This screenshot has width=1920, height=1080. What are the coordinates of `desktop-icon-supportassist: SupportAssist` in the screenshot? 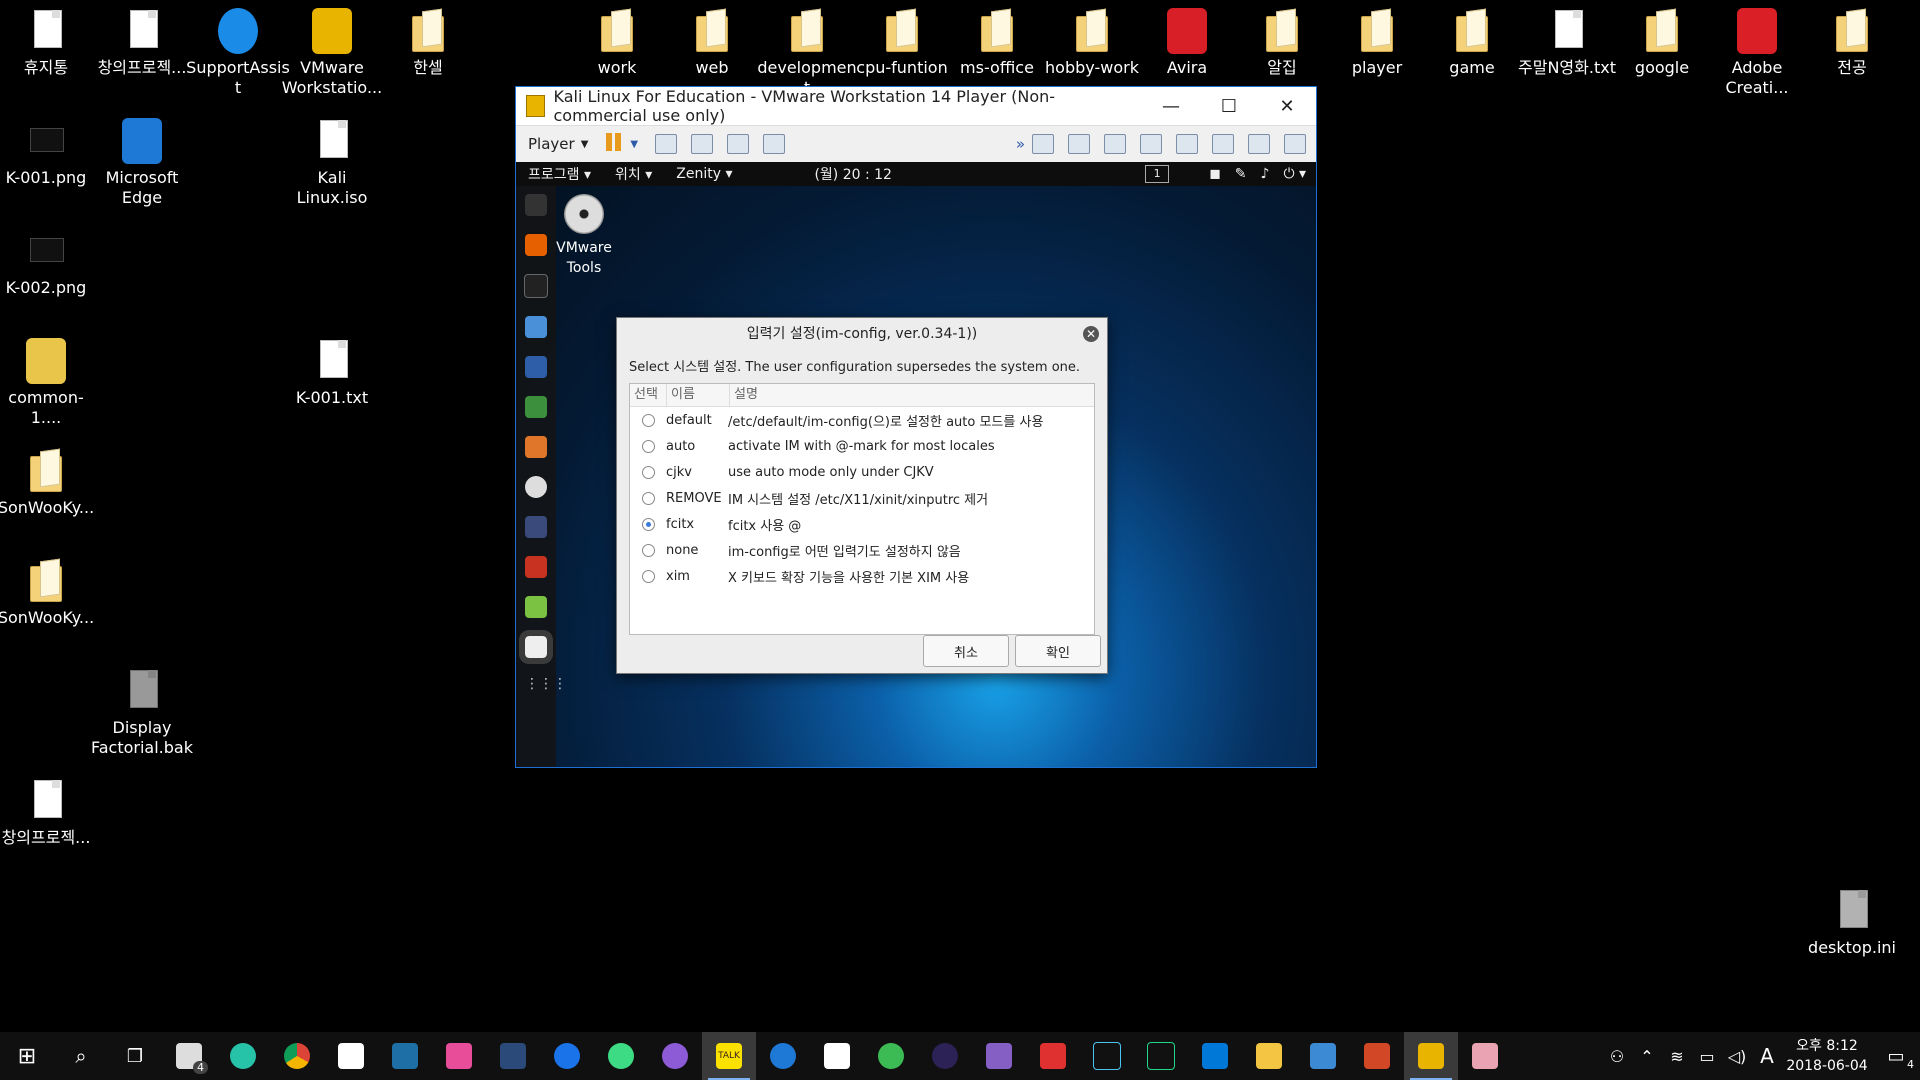 It's located at (238, 53).